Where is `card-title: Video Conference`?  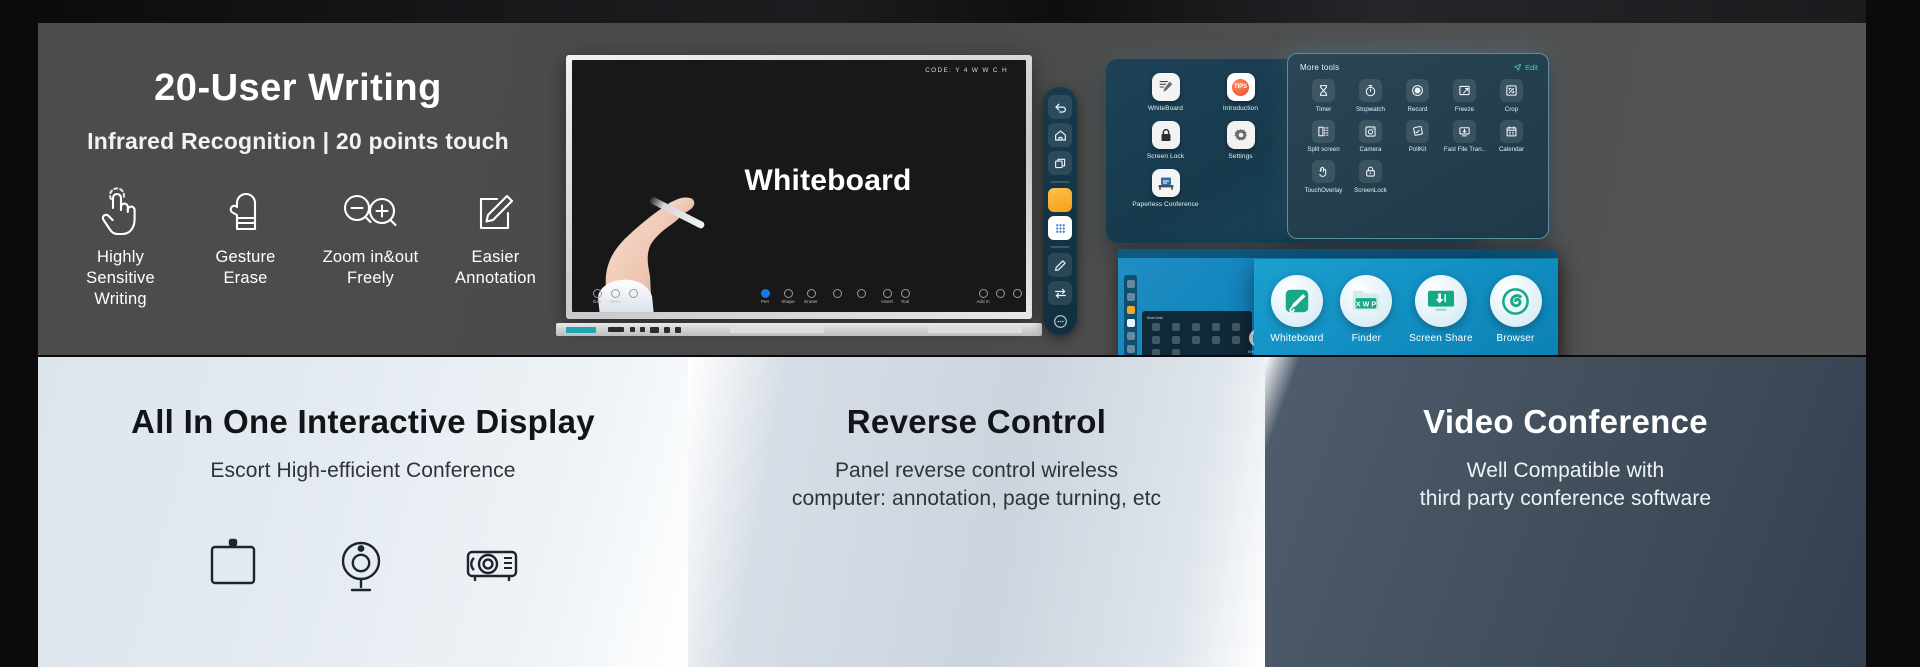
card-title: Video Conference is located at coordinates (1565, 421).